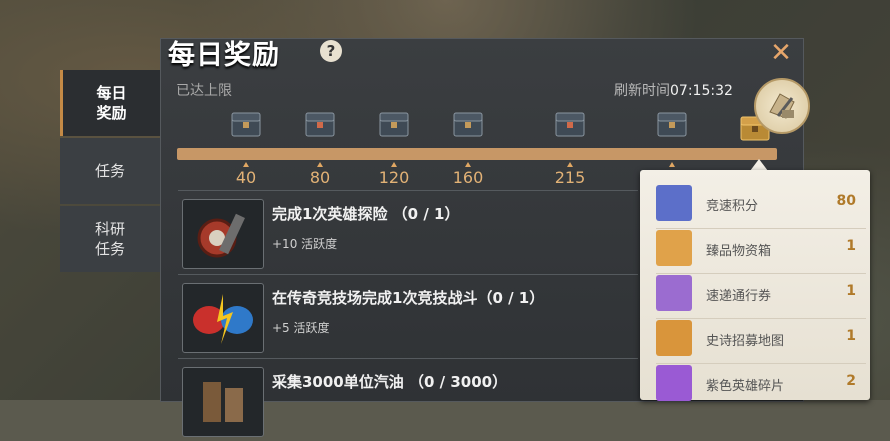 The image size is (890, 441). Describe the element at coordinates (331, 51) in the screenshot. I see `question-icon: ?` at that location.